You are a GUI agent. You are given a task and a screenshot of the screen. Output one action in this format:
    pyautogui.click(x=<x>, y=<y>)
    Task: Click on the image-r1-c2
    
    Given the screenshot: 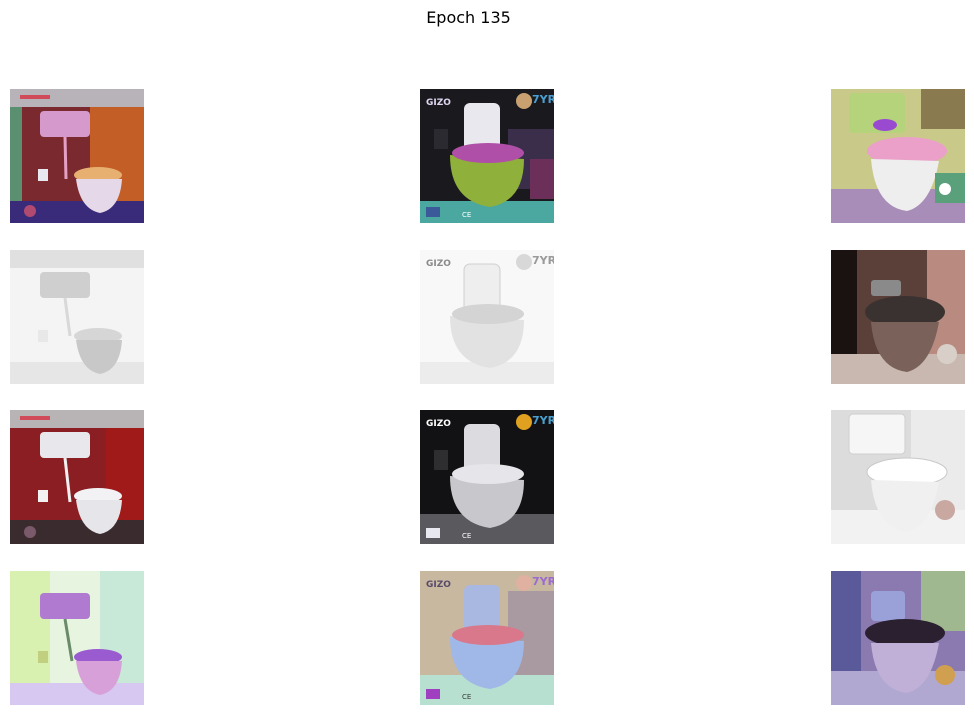 What is the action you would take?
    pyautogui.click(x=898, y=317)
    